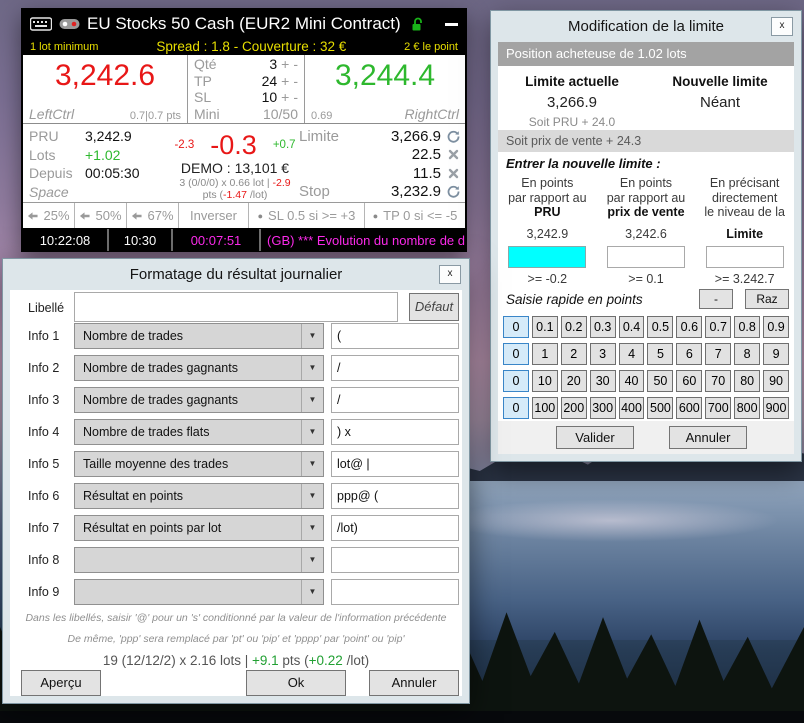 Image resolution: width=804 pixels, height=723 pixels. Describe the element at coordinates (544, 381) in the screenshot. I see `quick-points-button: 10` at that location.